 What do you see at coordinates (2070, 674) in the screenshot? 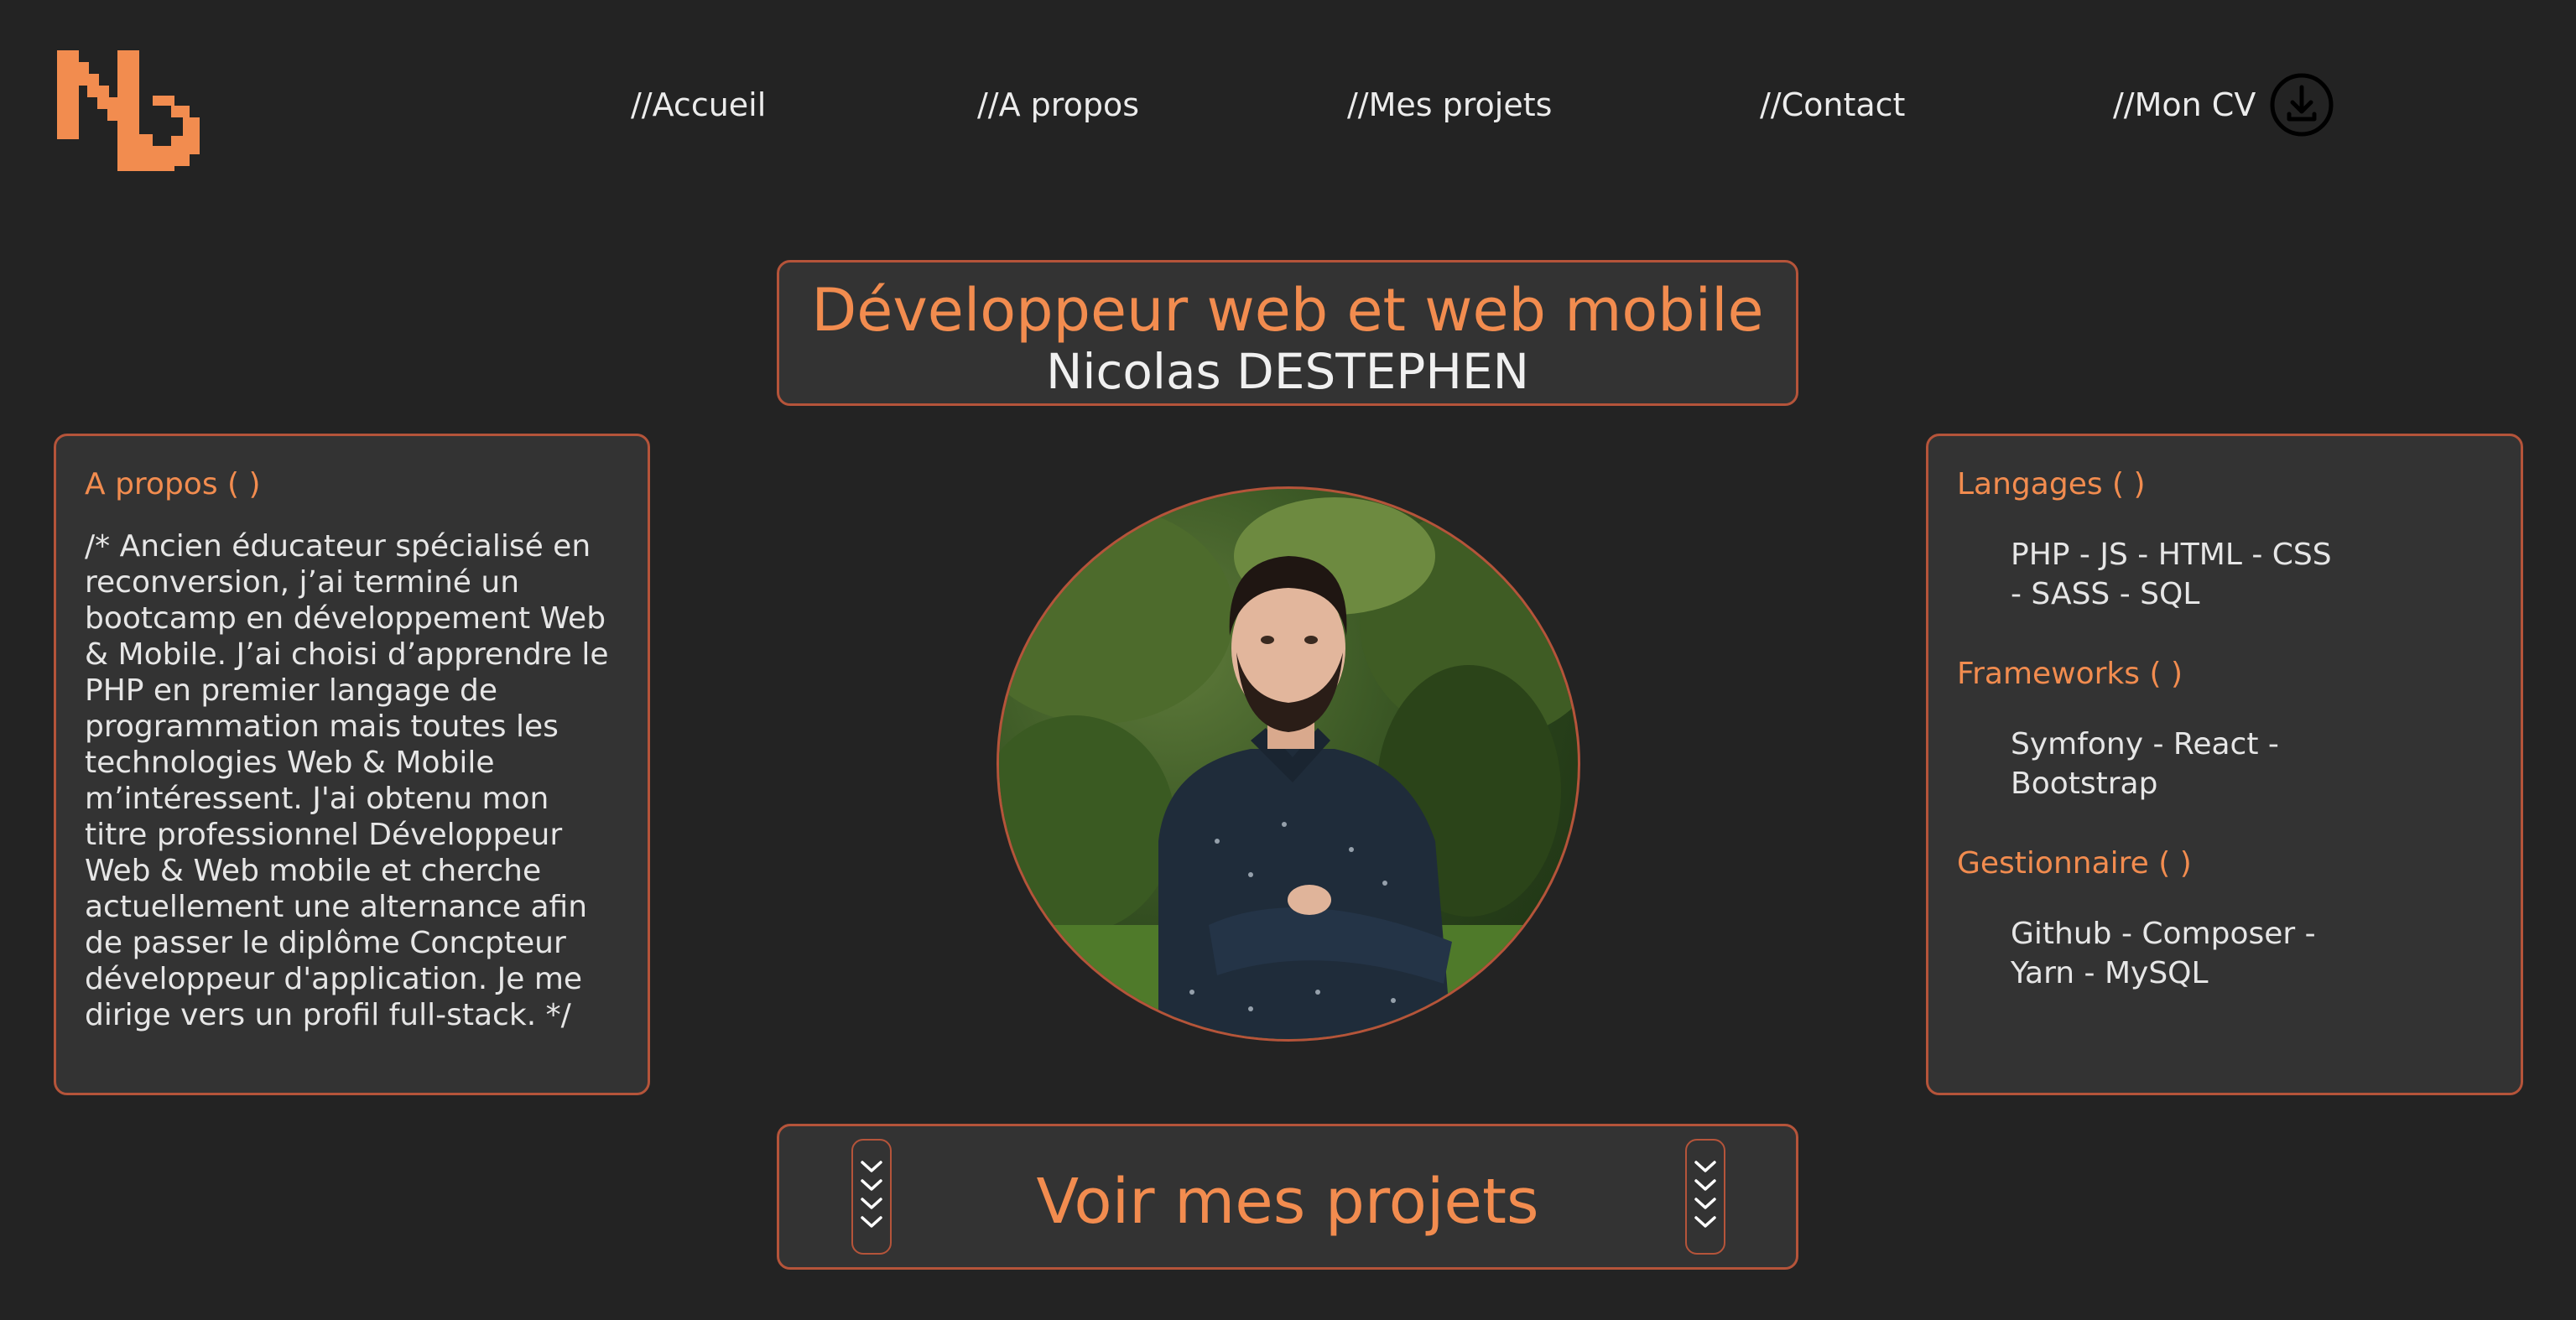
I see `skill-heading: Frameworks ( )` at bounding box center [2070, 674].